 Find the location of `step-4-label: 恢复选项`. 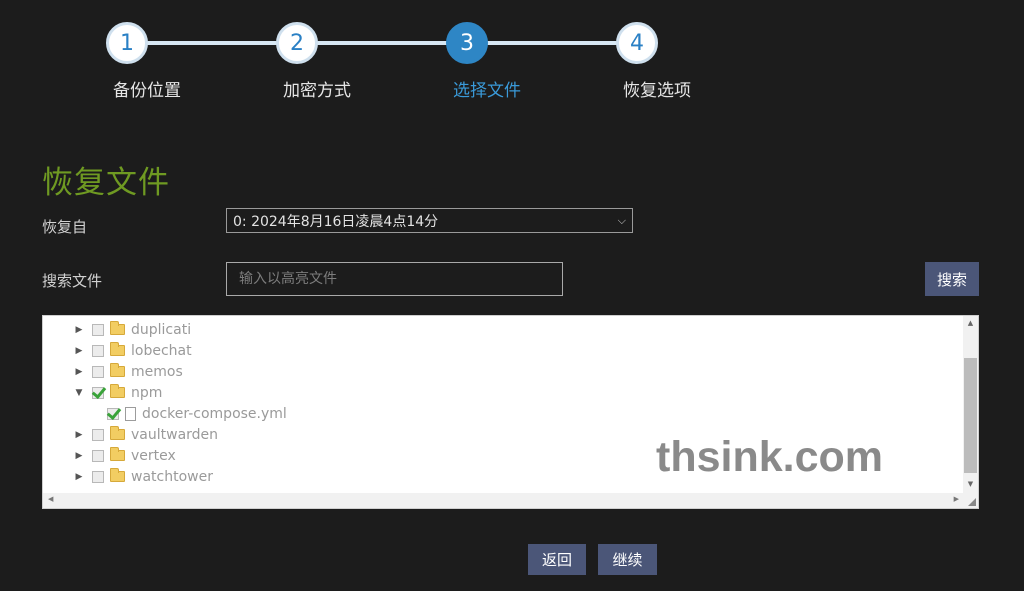

step-4-label: 恢复选项 is located at coordinates (657, 91).